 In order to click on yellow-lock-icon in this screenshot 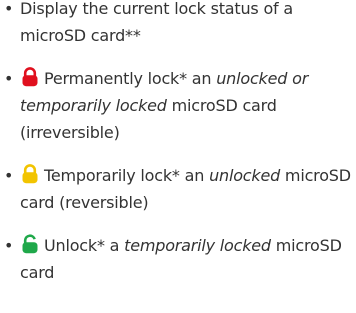, I will do `click(30, 174)`.